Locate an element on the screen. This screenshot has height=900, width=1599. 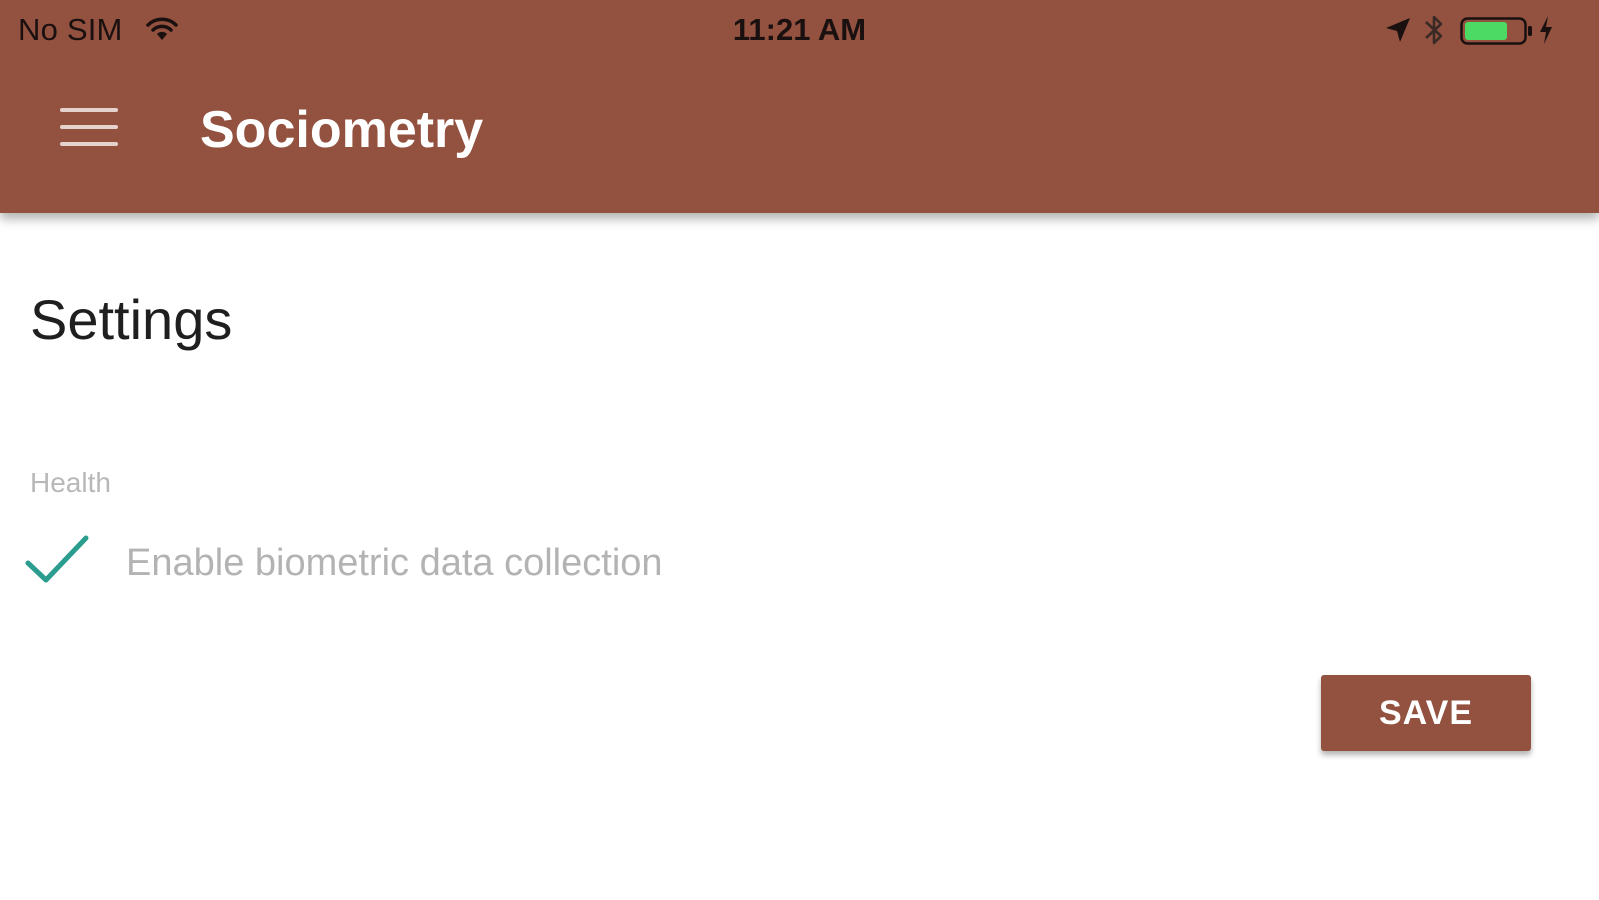
status-bar: No SIM 11:21 AM is located at coordinates (799, 30).